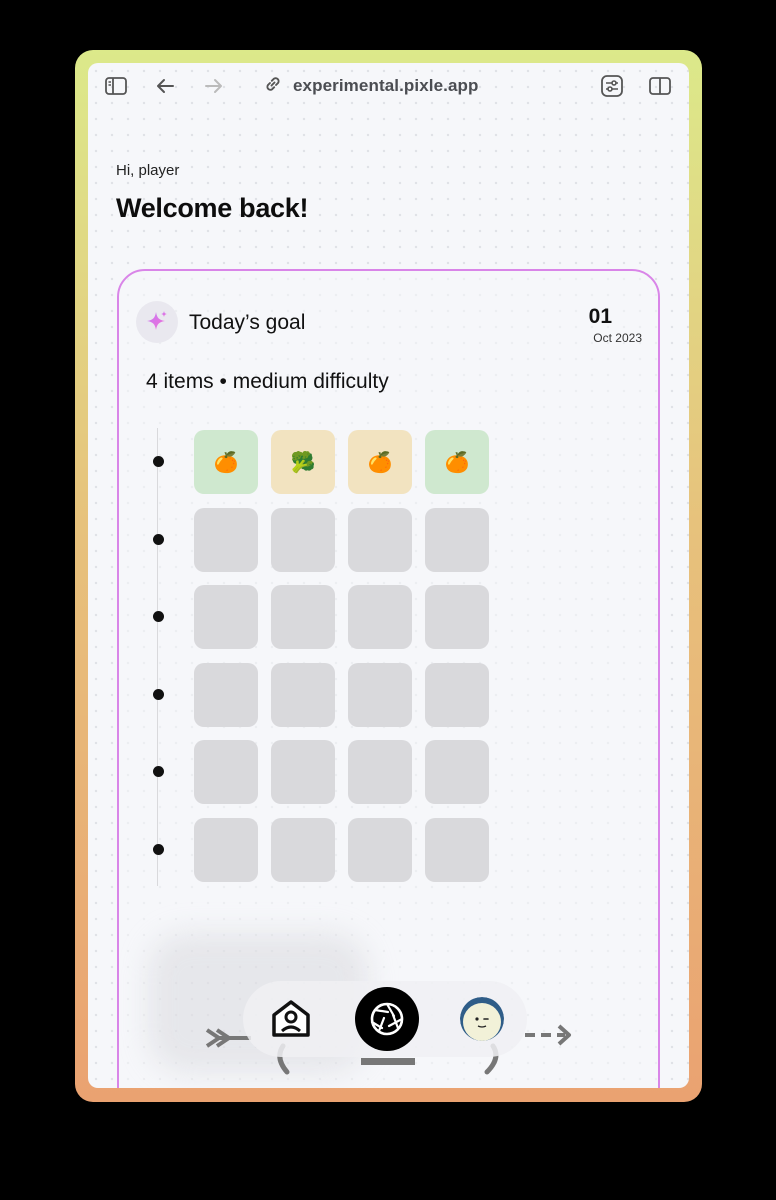 Image resolution: width=776 pixels, height=1200 pixels. I want to click on url-text: experimental.pixle.app, so click(386, 85).